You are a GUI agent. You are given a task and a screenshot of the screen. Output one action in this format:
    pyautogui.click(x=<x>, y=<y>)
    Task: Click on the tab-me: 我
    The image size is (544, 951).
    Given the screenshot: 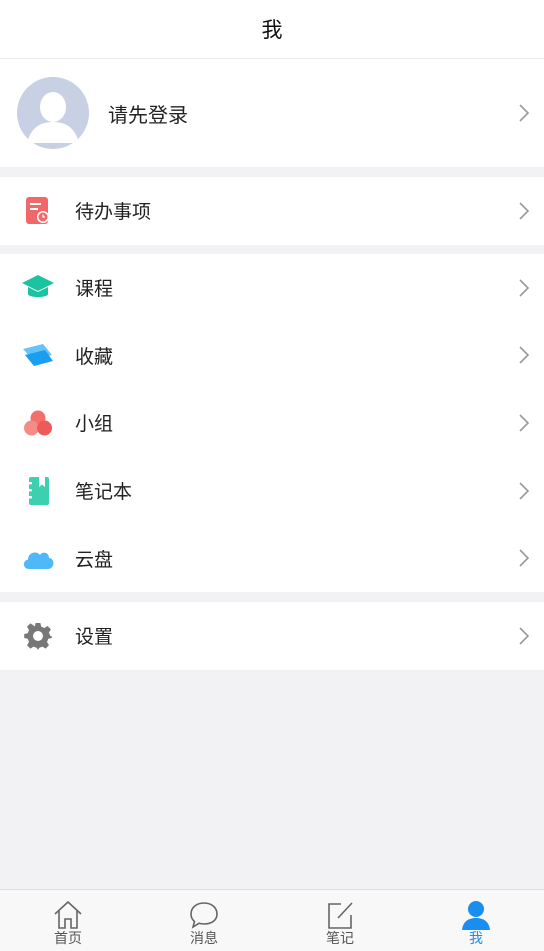 What is the action you would take?
    pyautogui.click(x=476, y=920)
    